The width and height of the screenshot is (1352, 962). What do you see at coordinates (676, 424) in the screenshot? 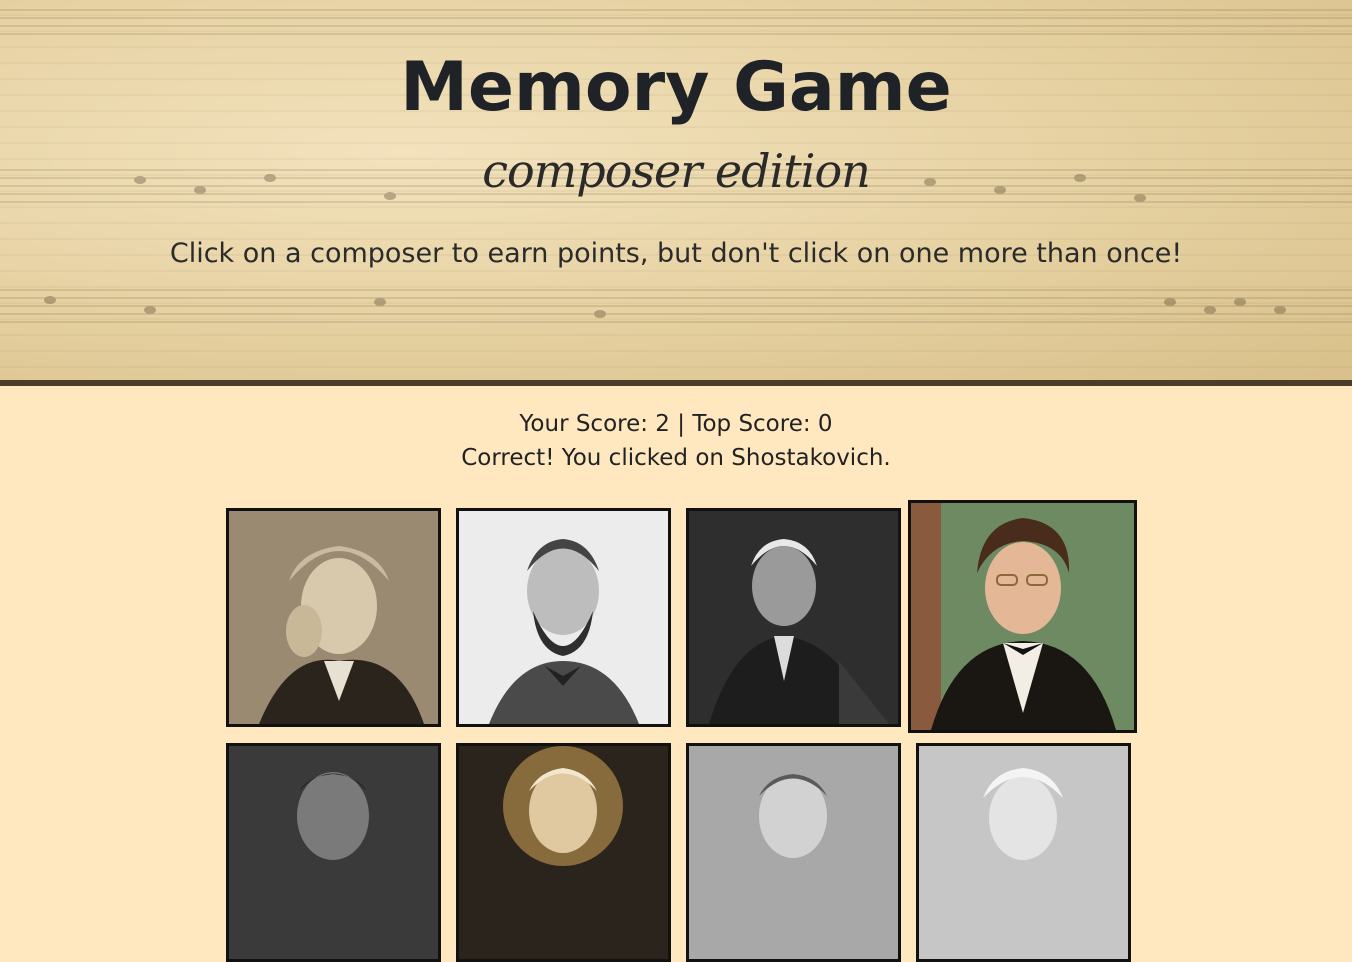
I see `score-readout: Your Score: 2 | Top Score: 0` at bounding box center [676, 424].